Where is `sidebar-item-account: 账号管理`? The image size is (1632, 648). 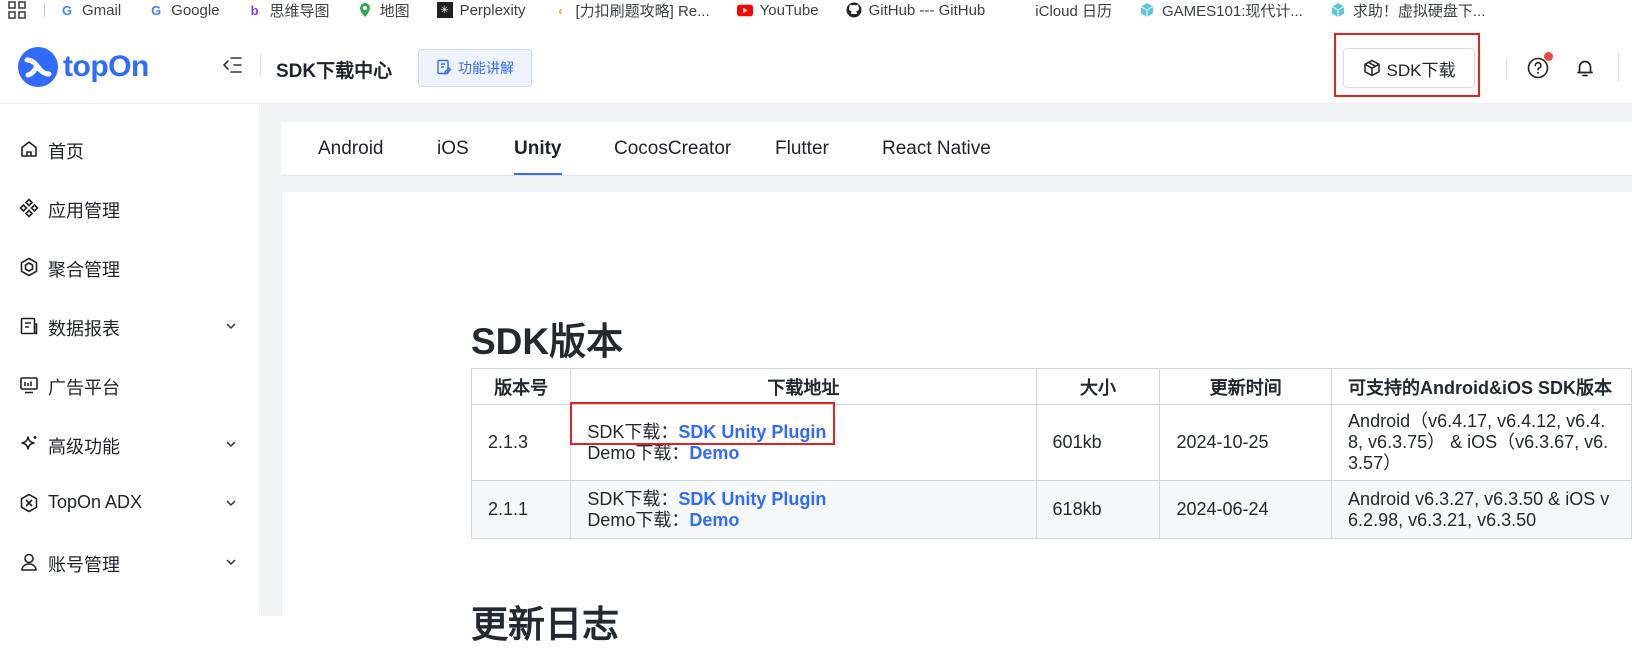 sidebar-item-account: 账号管理 is located at coordinates (130, 561).